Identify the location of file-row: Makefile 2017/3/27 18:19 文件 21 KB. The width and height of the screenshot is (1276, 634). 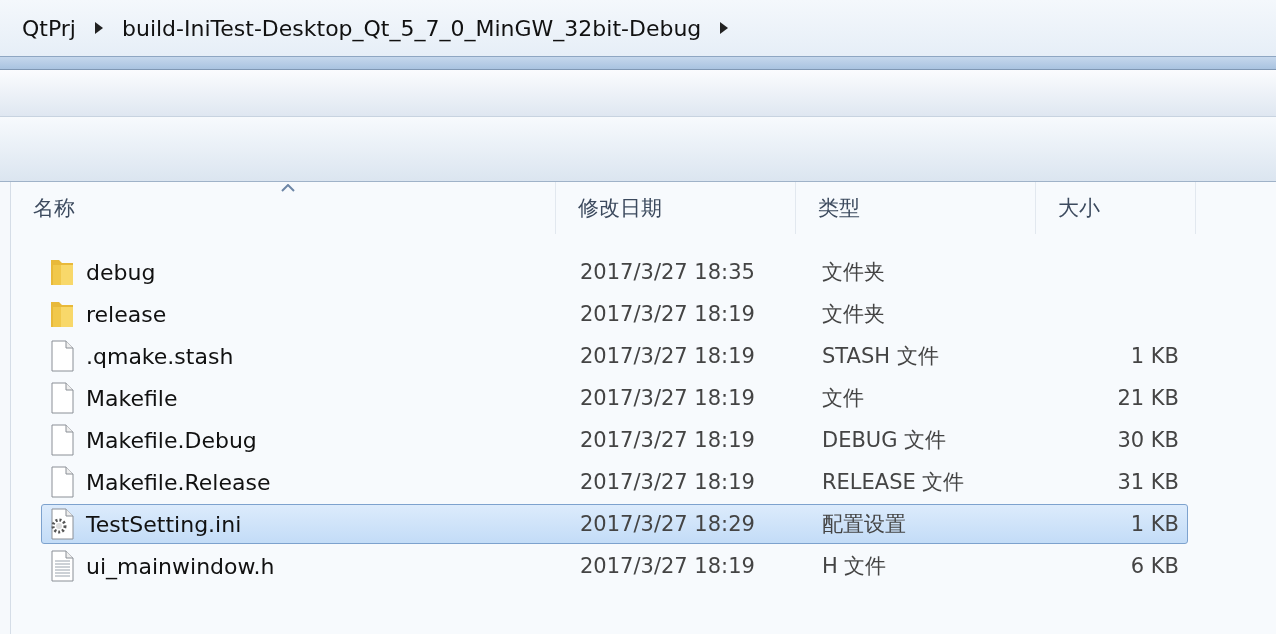
(614, 398).